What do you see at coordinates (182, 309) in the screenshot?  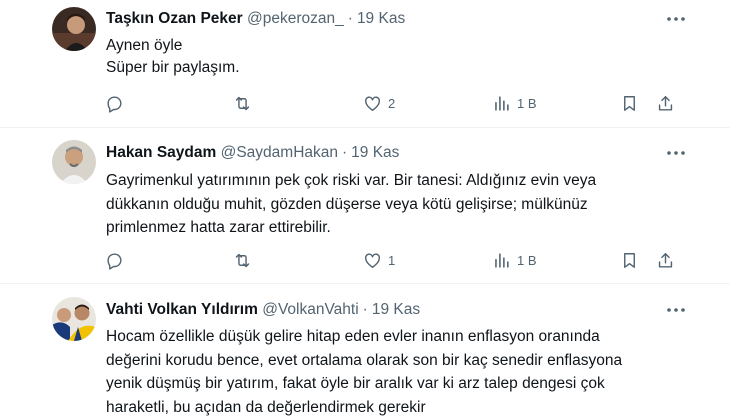 I see `author-name: Vahti Volkan Yıldırım` at bounding box center [182, 309].